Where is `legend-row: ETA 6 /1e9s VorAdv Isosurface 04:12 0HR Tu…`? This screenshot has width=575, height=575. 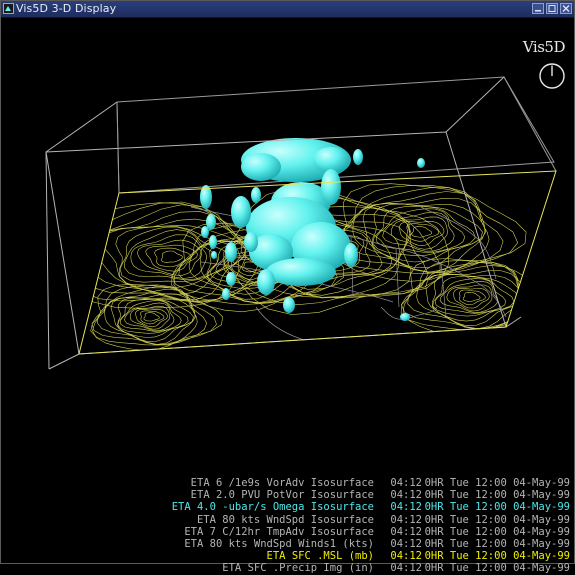 legend-row: ETA 6 /1e9s VorAdv Isosurface 04:12 0HR Tu… is located at coordinates (371, 483).